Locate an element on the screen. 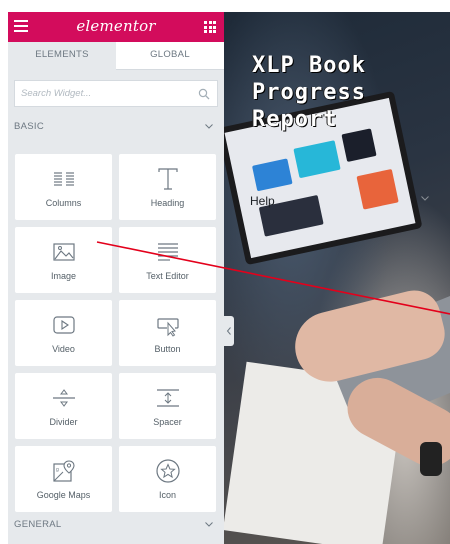  search-input is located at coordinates (95, 93).